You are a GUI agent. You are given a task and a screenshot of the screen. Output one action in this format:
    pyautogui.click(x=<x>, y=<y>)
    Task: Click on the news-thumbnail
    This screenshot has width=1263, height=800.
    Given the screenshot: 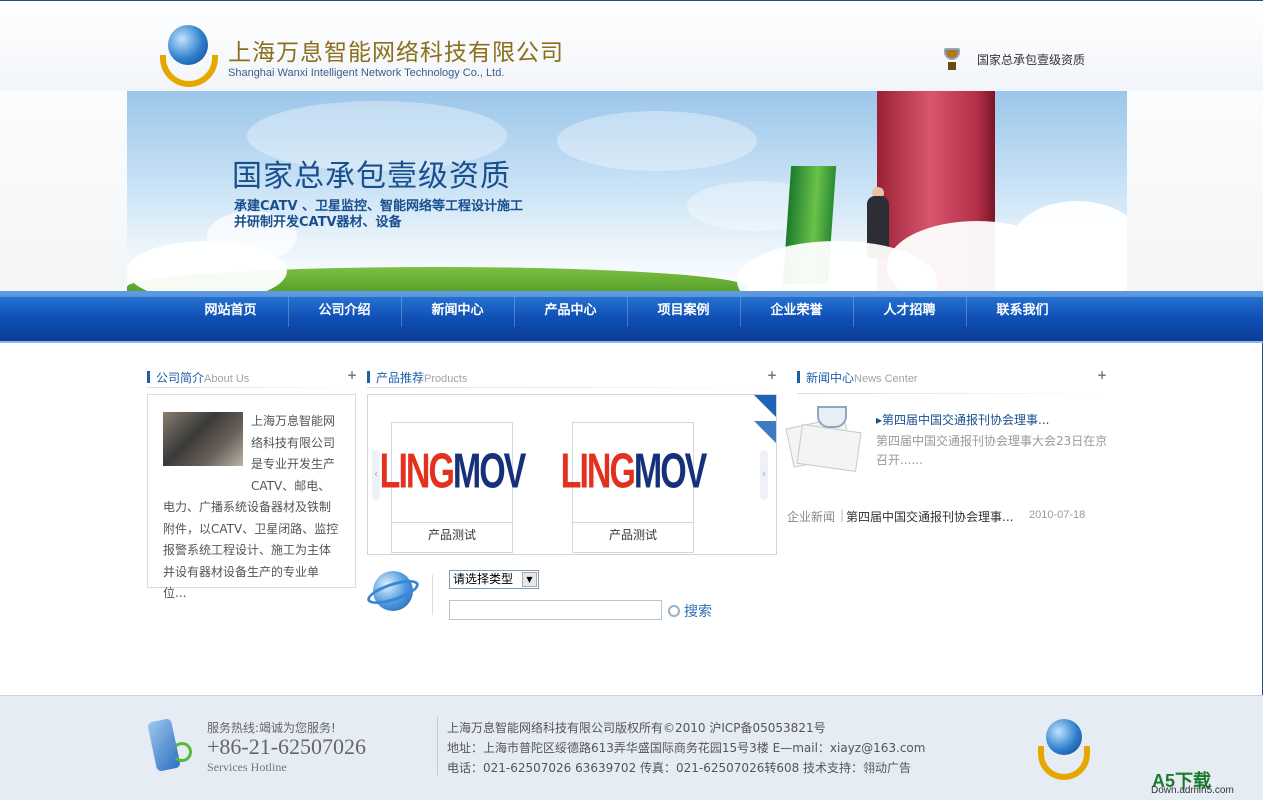 What is the action you would take?
    pyautogui.click(x=825, y=439)
    